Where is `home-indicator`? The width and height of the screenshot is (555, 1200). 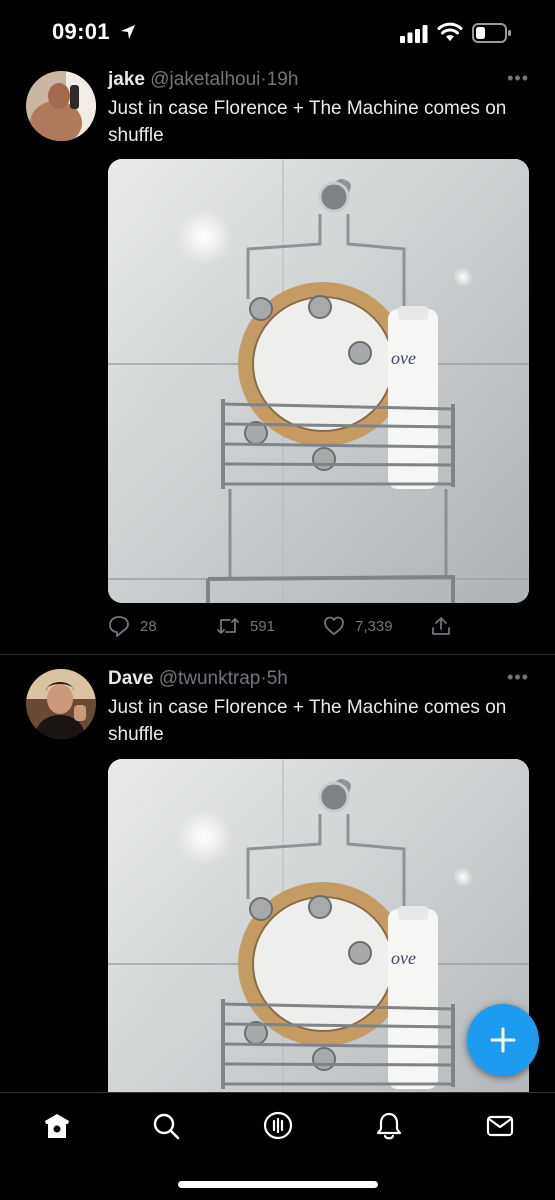 home-indicator is located at coordinates (278, 1184).